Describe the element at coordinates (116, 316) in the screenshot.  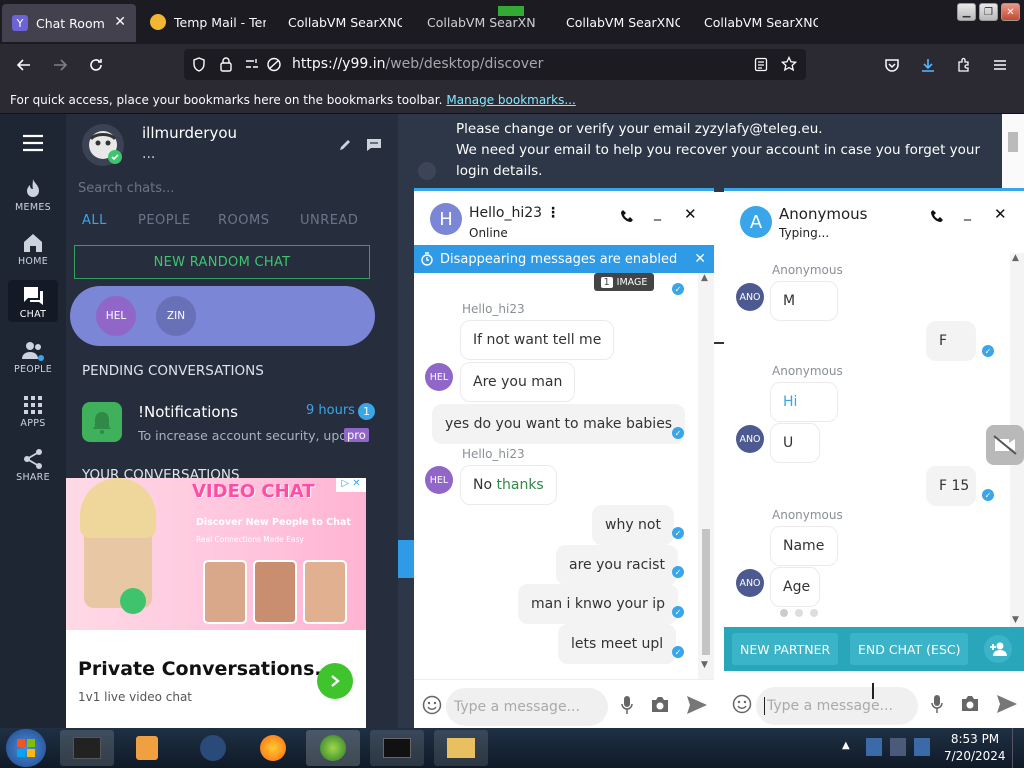
I see `active-chat-avatar-hel: HEL` at that location.